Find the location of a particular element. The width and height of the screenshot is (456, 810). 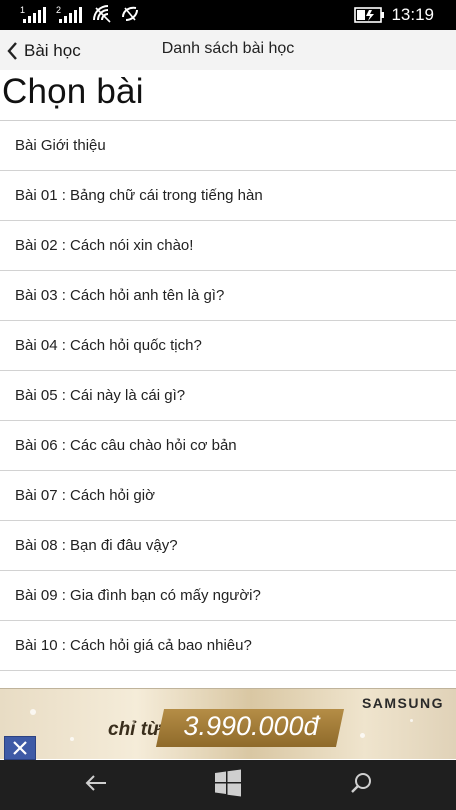

lesson-label: Bài 02 : Cách nói xin chào! is located at coordinates (104, 245).